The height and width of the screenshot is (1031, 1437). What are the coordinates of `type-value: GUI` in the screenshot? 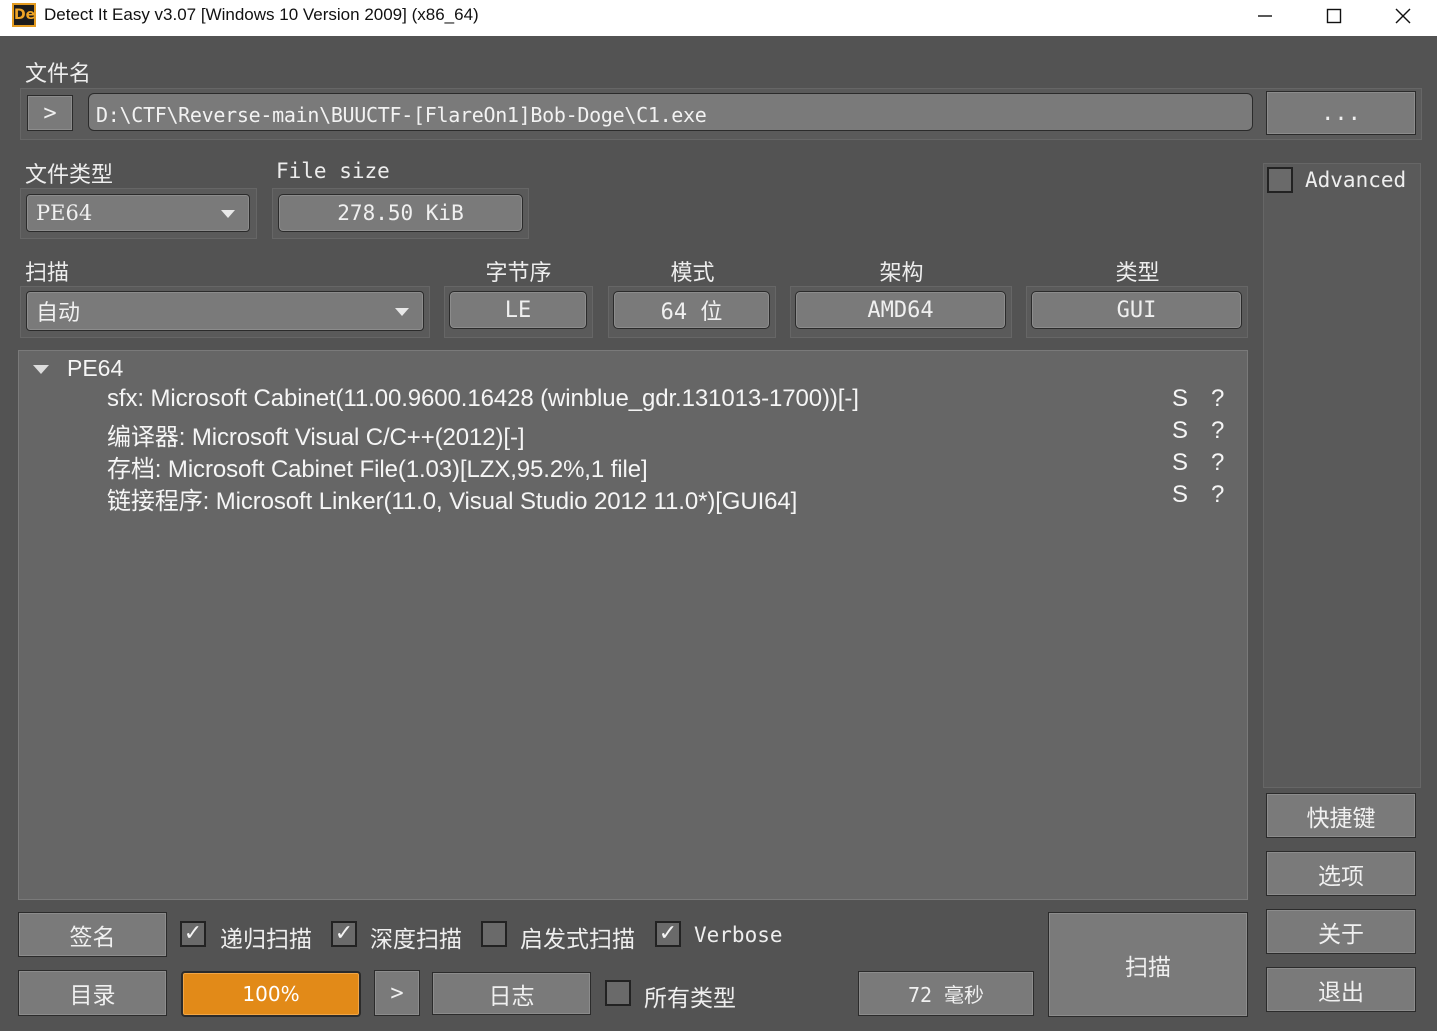 It's located at (1136, 310).